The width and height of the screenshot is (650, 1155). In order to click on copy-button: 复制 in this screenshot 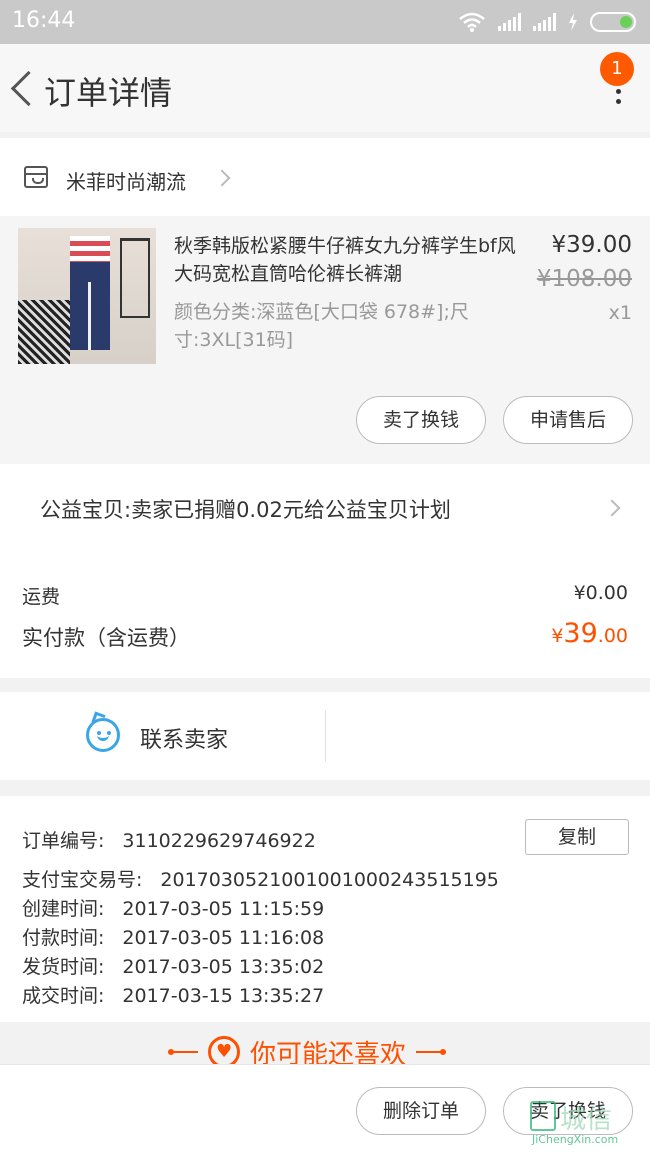, I will do `click(577, 837)`.